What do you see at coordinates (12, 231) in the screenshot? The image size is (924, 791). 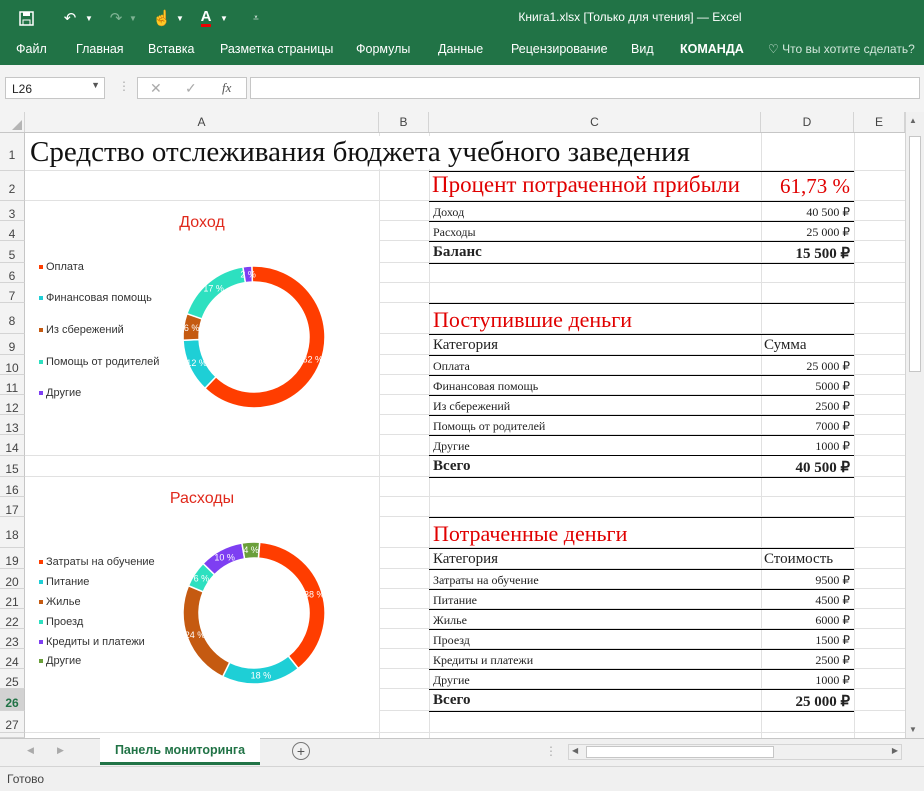 I see `row-header-4: 4` at bounding box center [12, 231].